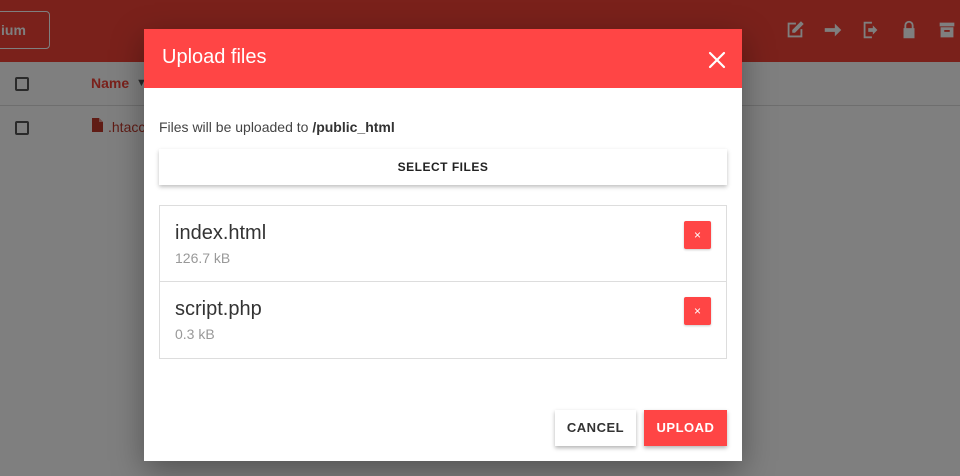 Image resolution: width=960 pixels, height=476 pixels. I want to click on file-size: 126.7 kB, so click(203, 258).